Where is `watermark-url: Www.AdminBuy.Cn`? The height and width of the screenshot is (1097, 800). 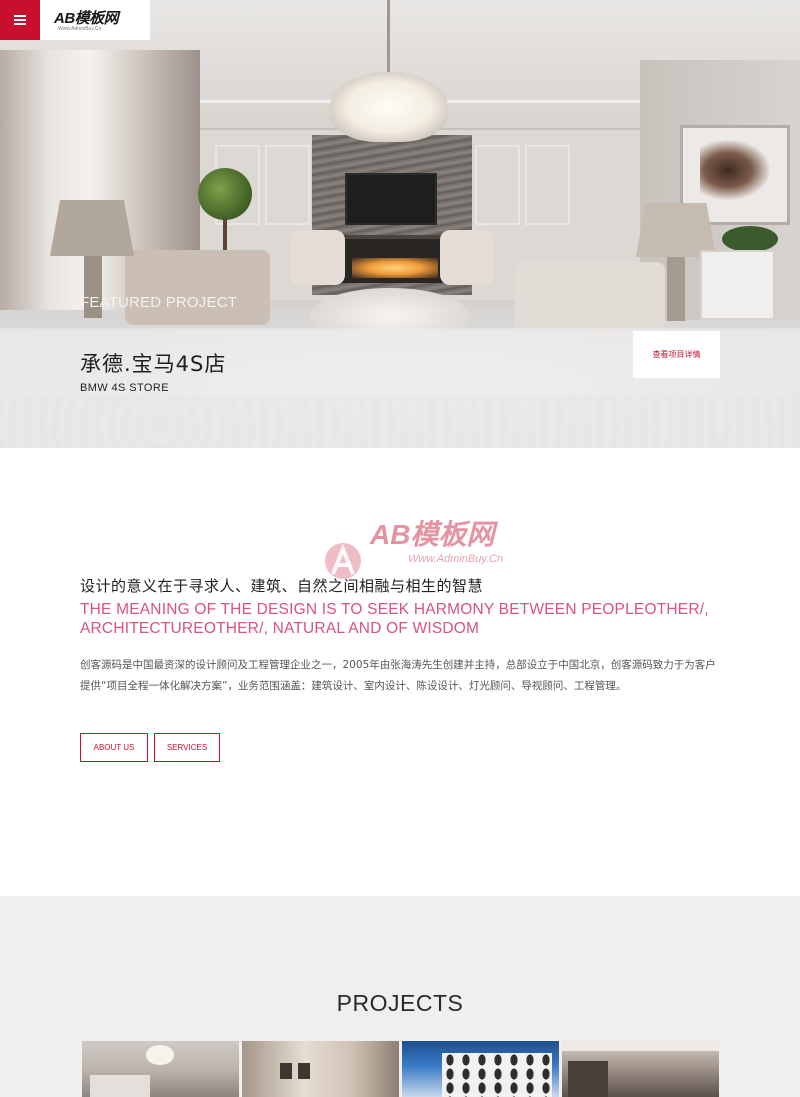 watermark-url: Www.AdminBuy.Cn is located at coordinates (456, 559).